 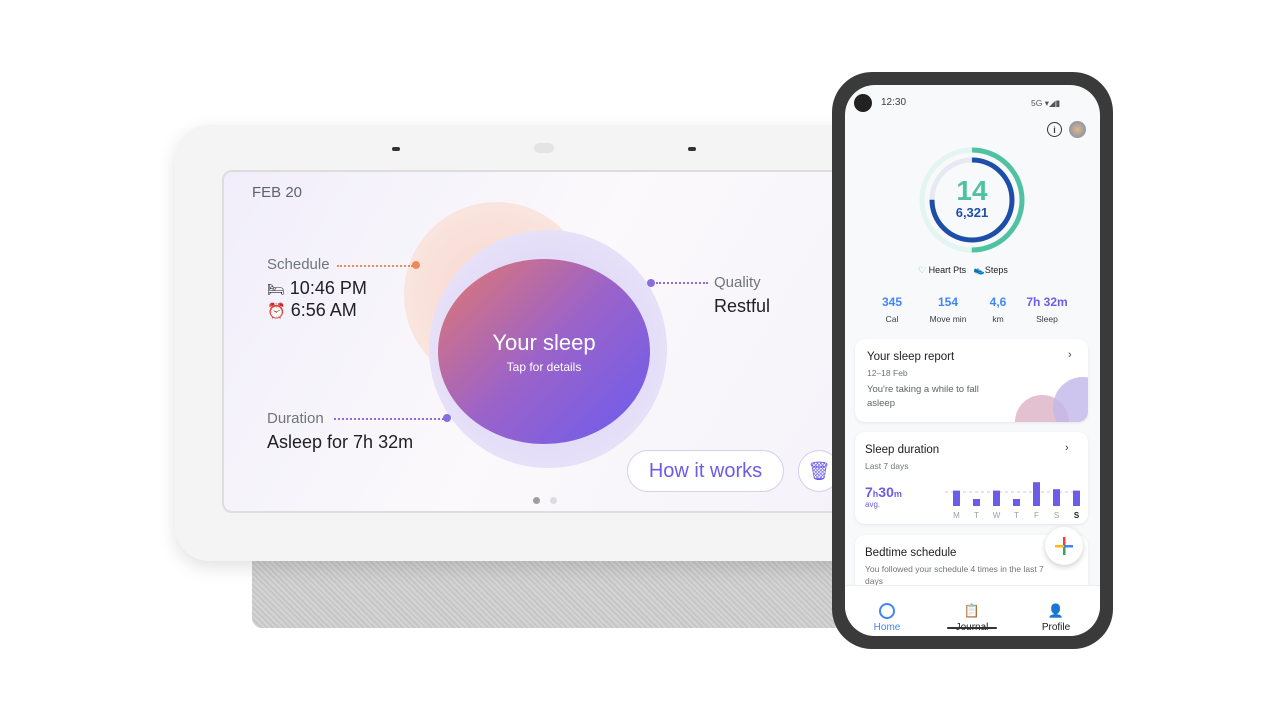 What do you see at coordinates (1077, 129) in the screenshot?
I see `avatar` at bounding box center [1077, 129].